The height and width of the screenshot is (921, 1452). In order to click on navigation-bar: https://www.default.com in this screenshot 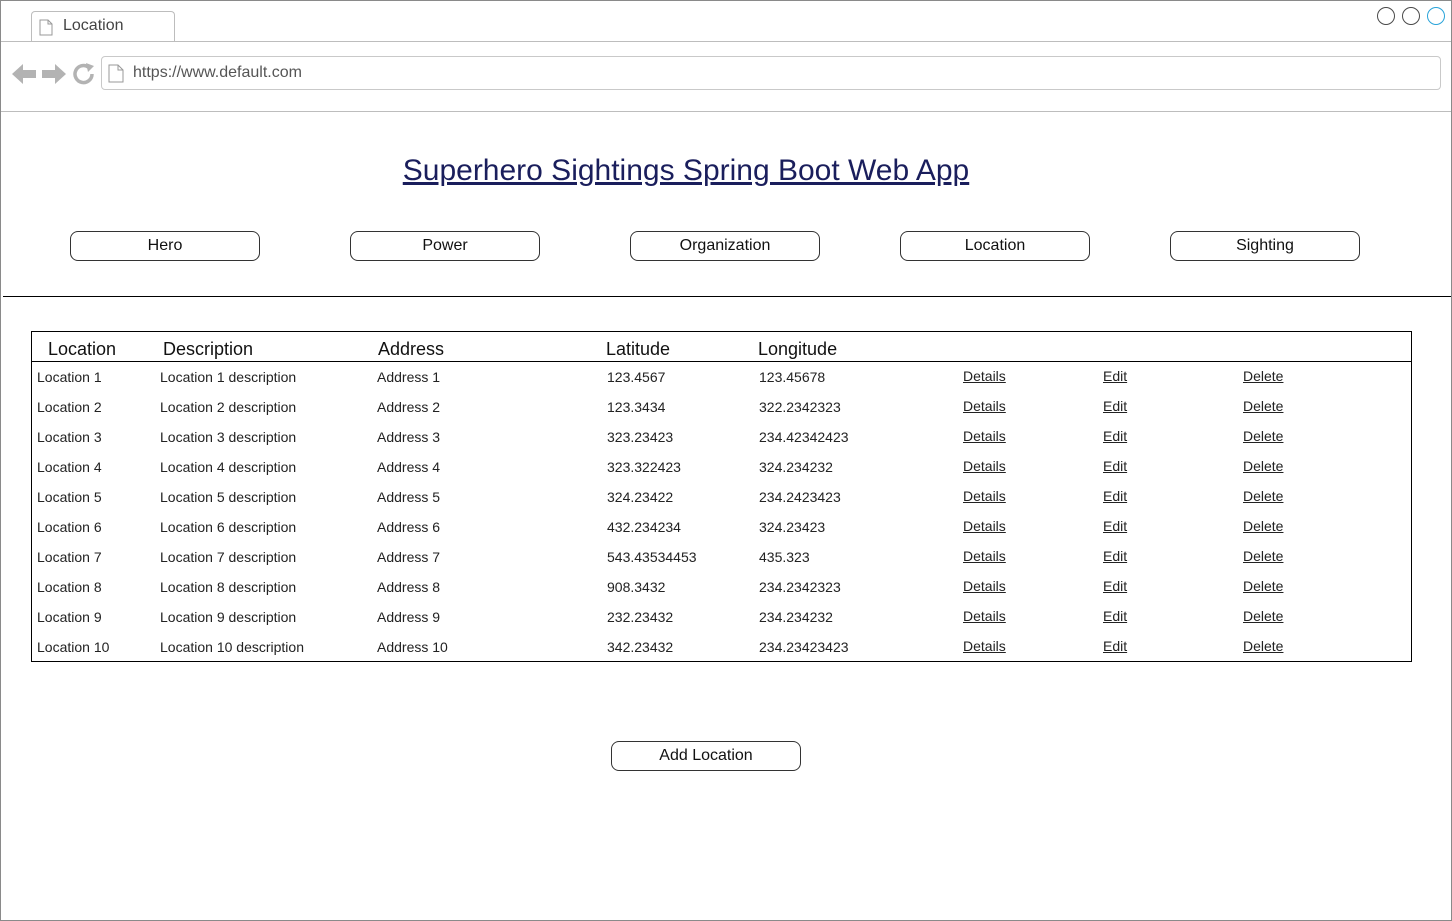, I will do `click(726, 77)`.